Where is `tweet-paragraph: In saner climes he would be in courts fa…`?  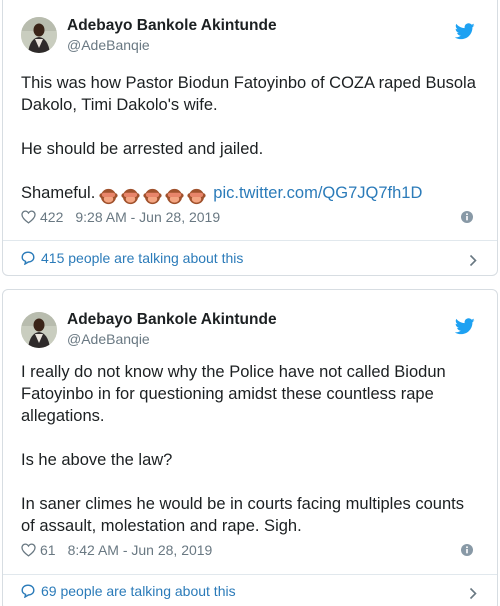 tweet-paragraph: In saner climes he would be in courts fa… is located at coordinates (242, 515).